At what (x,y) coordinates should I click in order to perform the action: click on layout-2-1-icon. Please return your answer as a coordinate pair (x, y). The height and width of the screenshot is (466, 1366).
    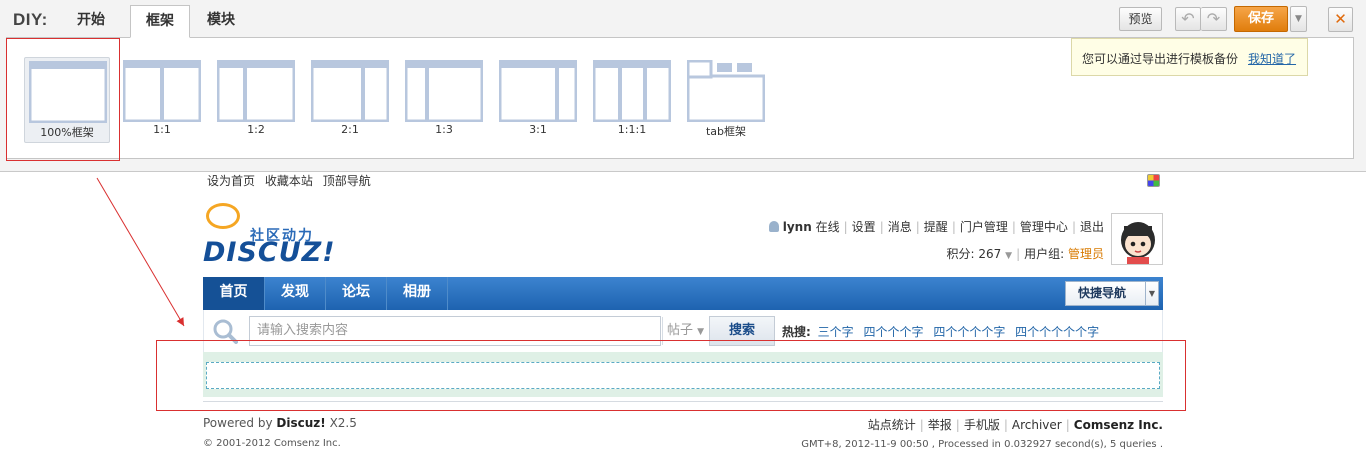
    Looking at the image, I should click on (350, 91).